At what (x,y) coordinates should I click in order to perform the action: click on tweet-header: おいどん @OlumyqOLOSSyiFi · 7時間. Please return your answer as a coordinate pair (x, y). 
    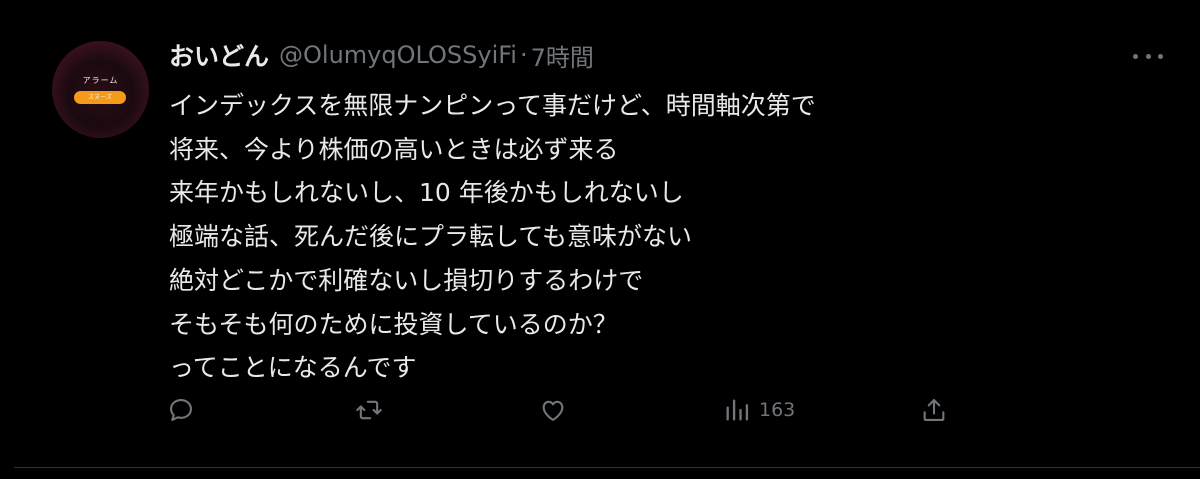
    Looking at the image, I should click on (381, 55).